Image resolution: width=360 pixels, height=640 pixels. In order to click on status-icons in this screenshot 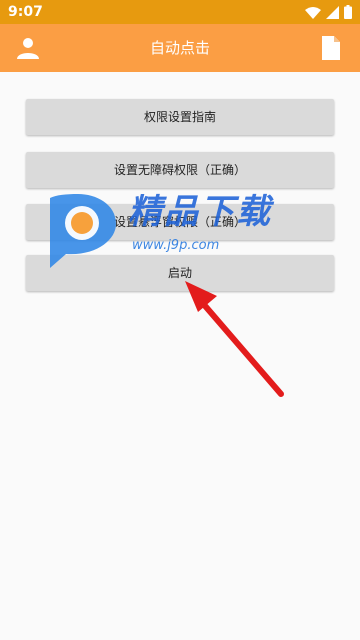, I will do `click(328, 12)`.